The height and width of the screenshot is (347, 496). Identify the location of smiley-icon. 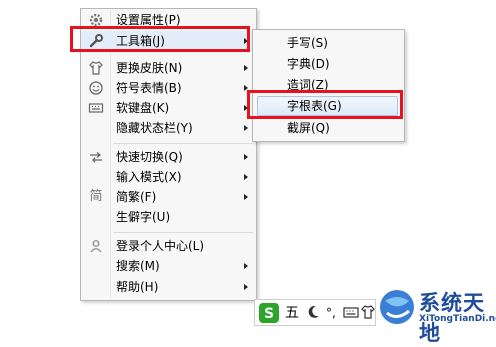
(96, 88).